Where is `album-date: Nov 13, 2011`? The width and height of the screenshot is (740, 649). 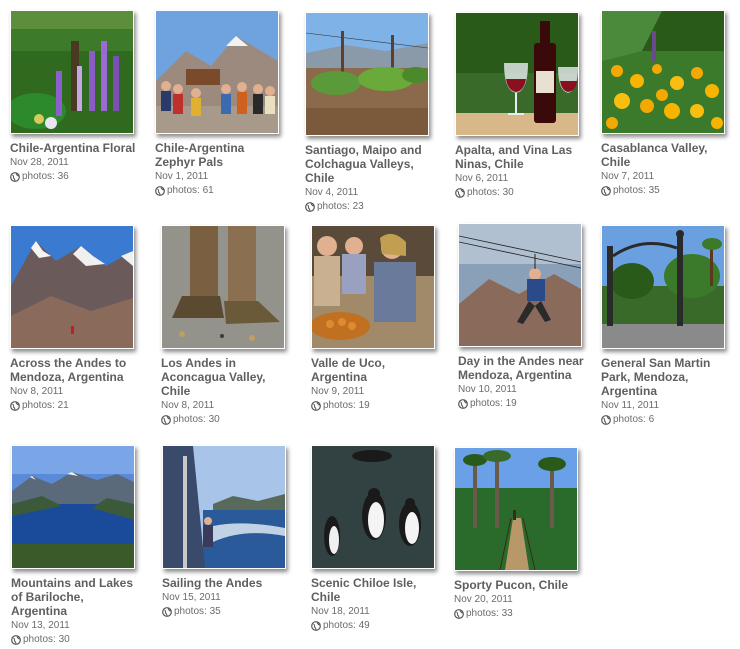
album-date: Nov 13, 2011 is located at coordinates (40, 625).